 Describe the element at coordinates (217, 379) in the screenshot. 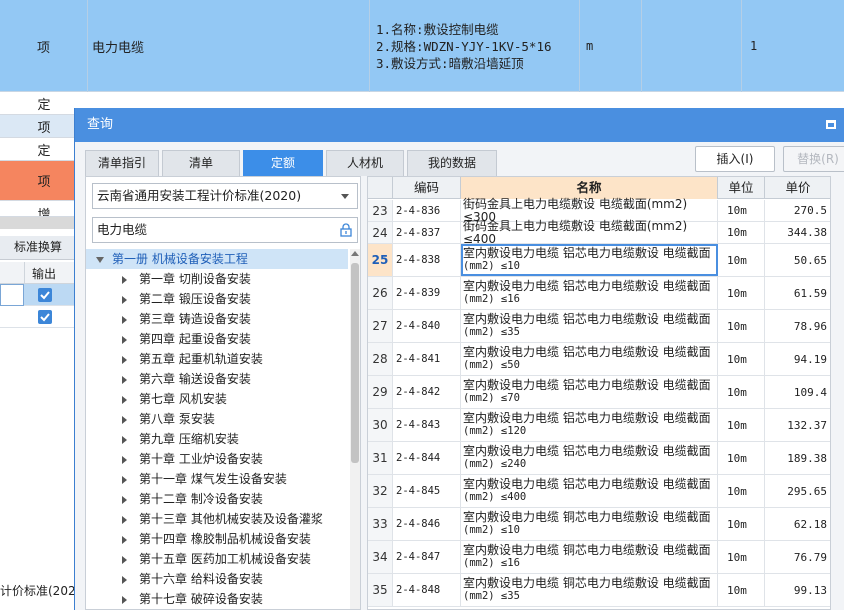

I see `tree-item: 第六章 输送设备安装` at that location.